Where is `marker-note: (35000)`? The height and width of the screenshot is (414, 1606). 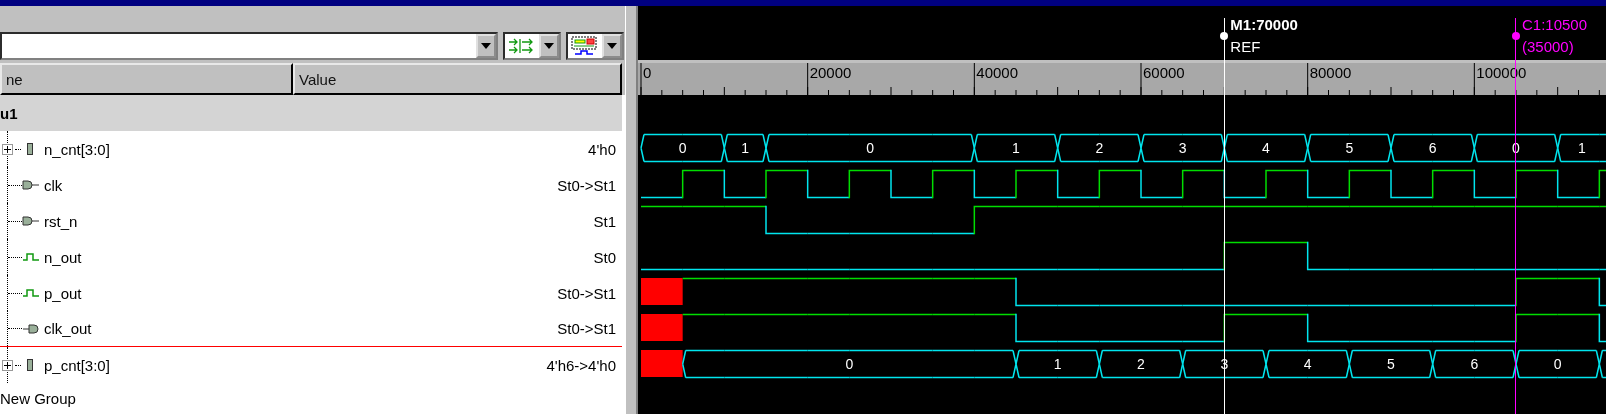 marker-note: (35000) is located at coordinates (1547, 46).